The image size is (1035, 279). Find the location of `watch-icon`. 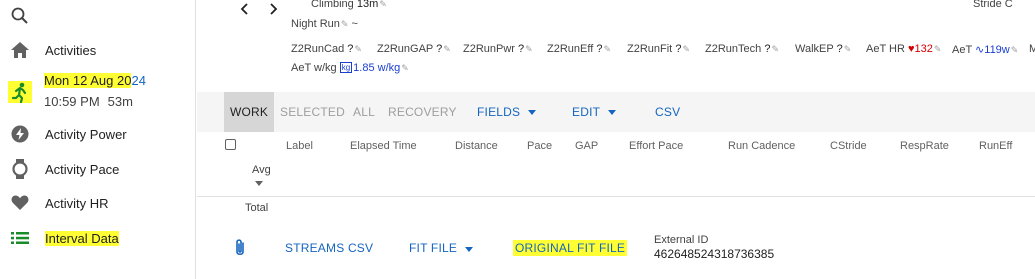

watch-icon is located at coordinates (20, 169).